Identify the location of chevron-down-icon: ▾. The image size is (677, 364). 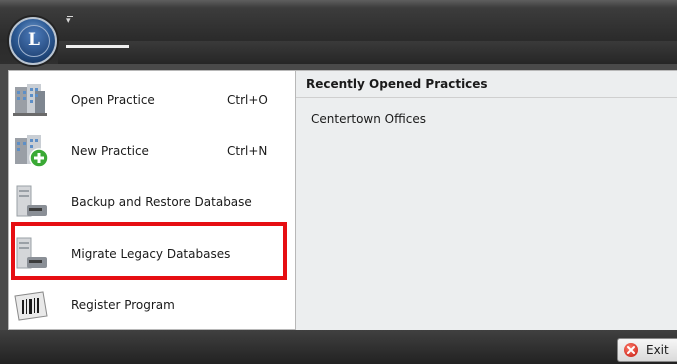
(68, 21).